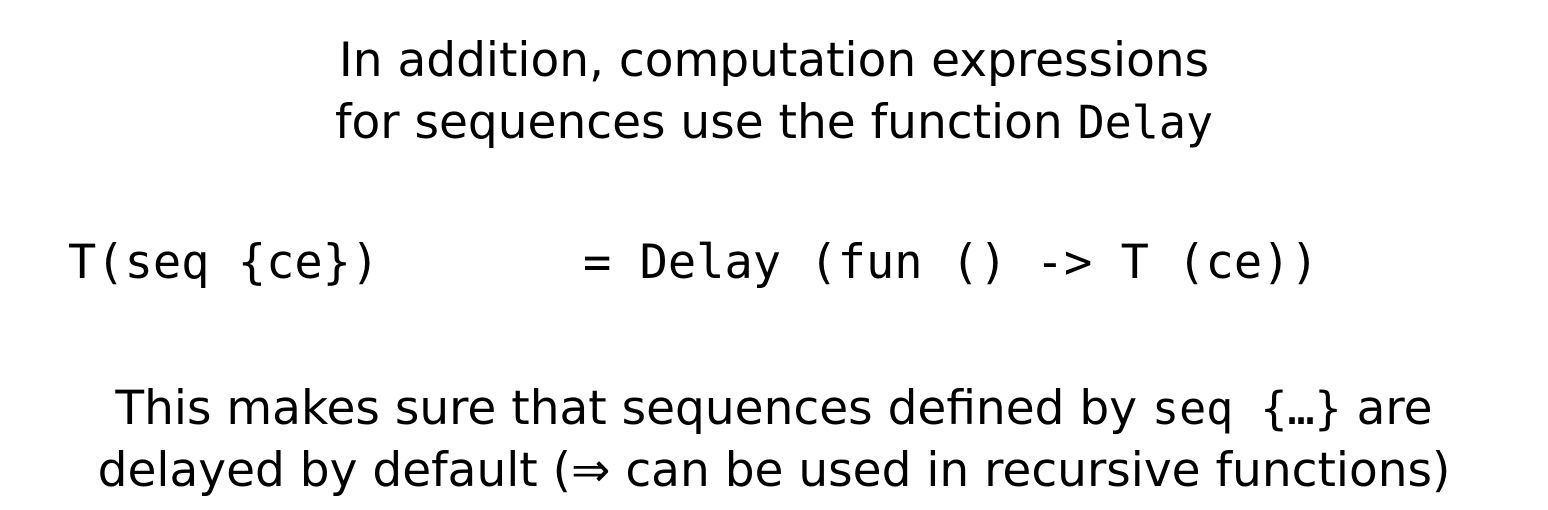 The width and height of the screenshot is (1548, 510). I want to click on intro-line-2-text: for sequences use the function, so click(706, 122).